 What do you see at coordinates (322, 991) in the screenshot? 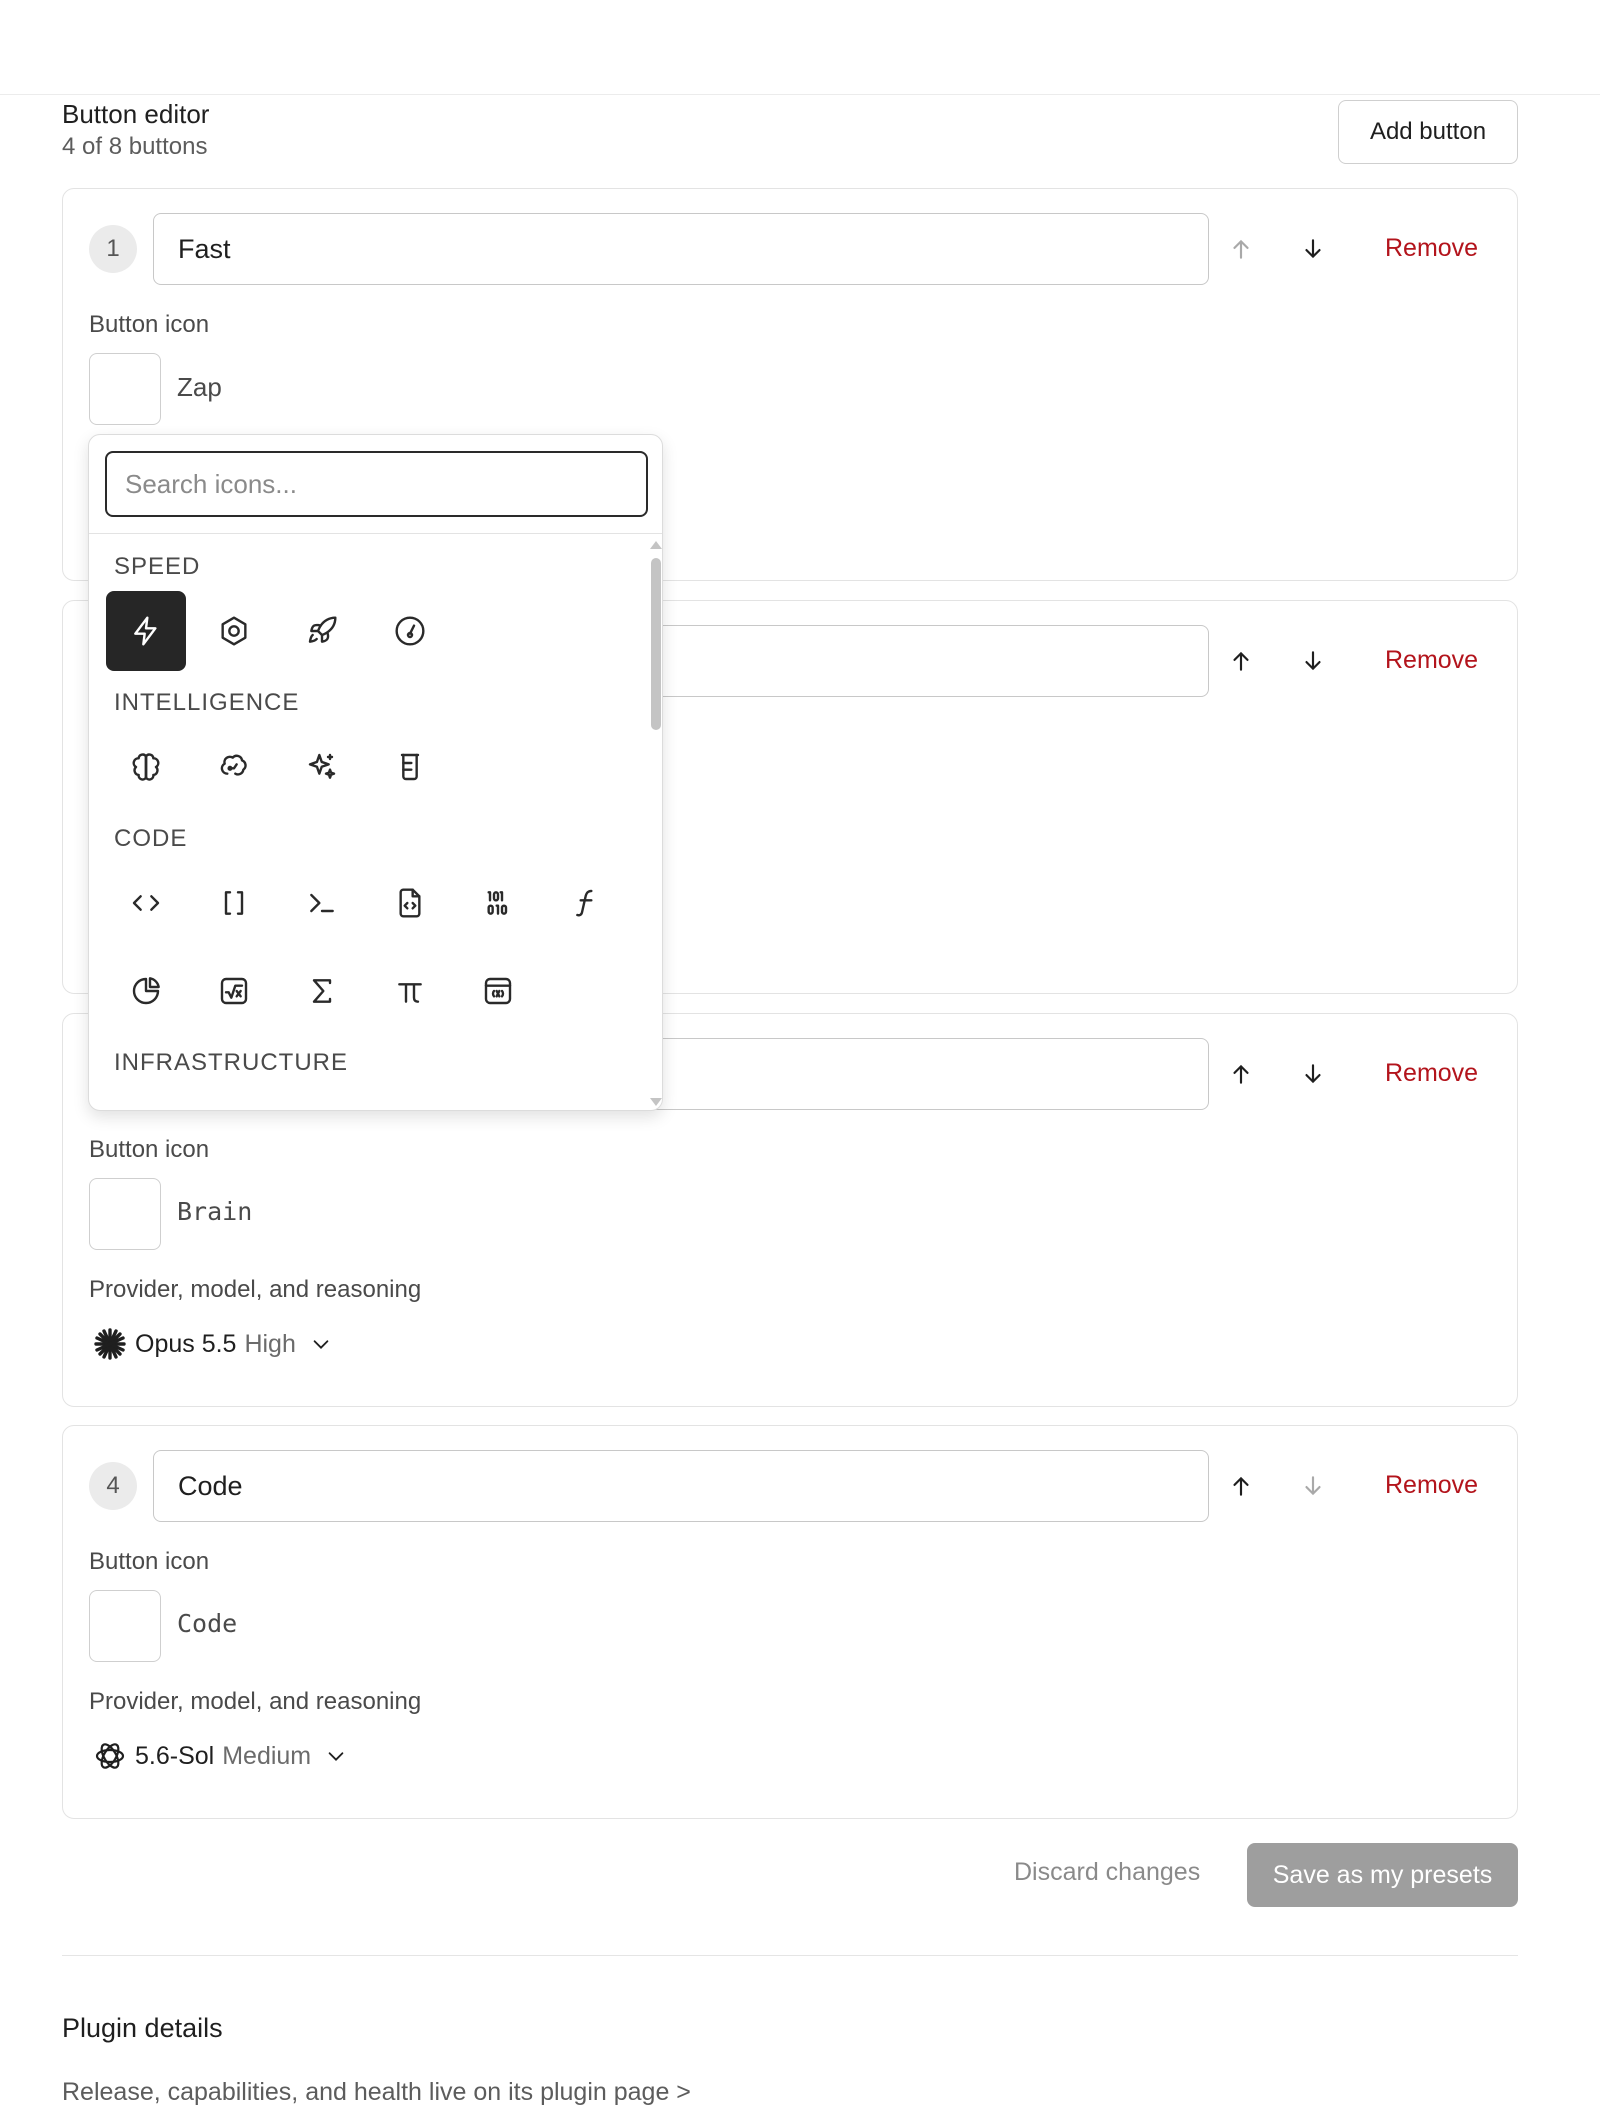
I see `sigma-icon` at bounding box center [322, 991].